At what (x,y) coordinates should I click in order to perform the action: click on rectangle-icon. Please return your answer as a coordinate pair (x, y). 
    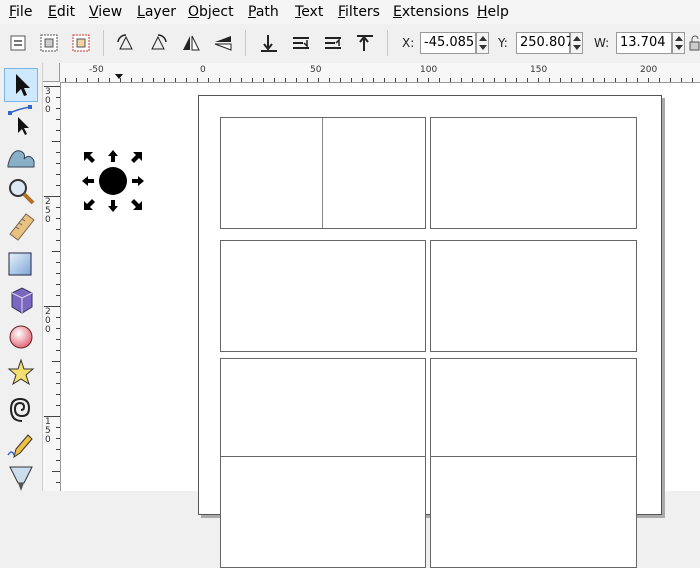
    Looking at the image, I should click on (20, 264).